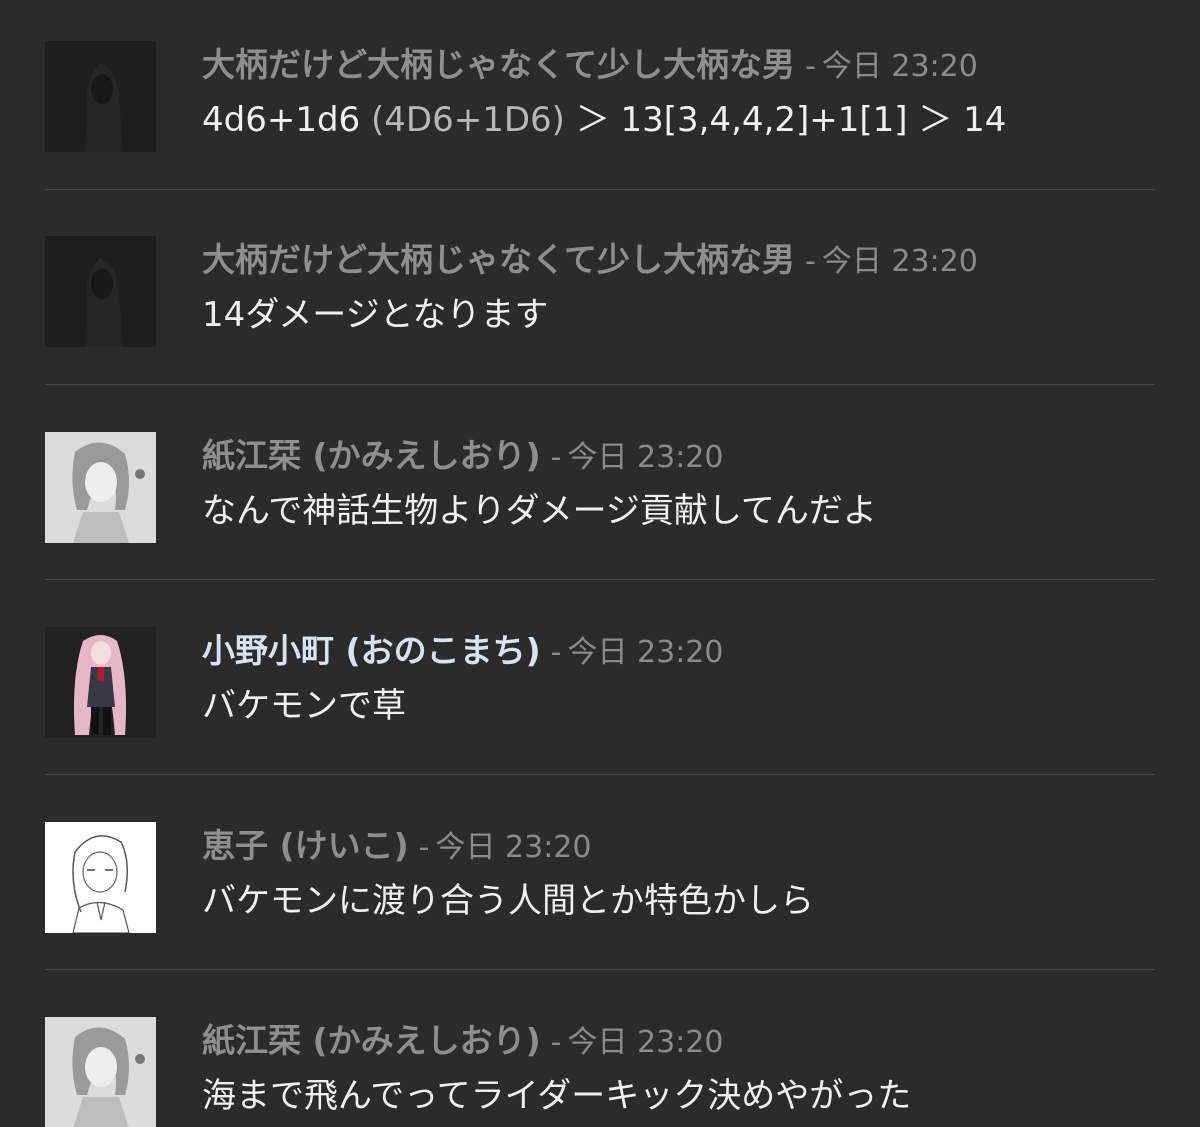  I want to click on message-header: 小野小町 (おのこまち) - 今日 23:20, so click(462, 654).